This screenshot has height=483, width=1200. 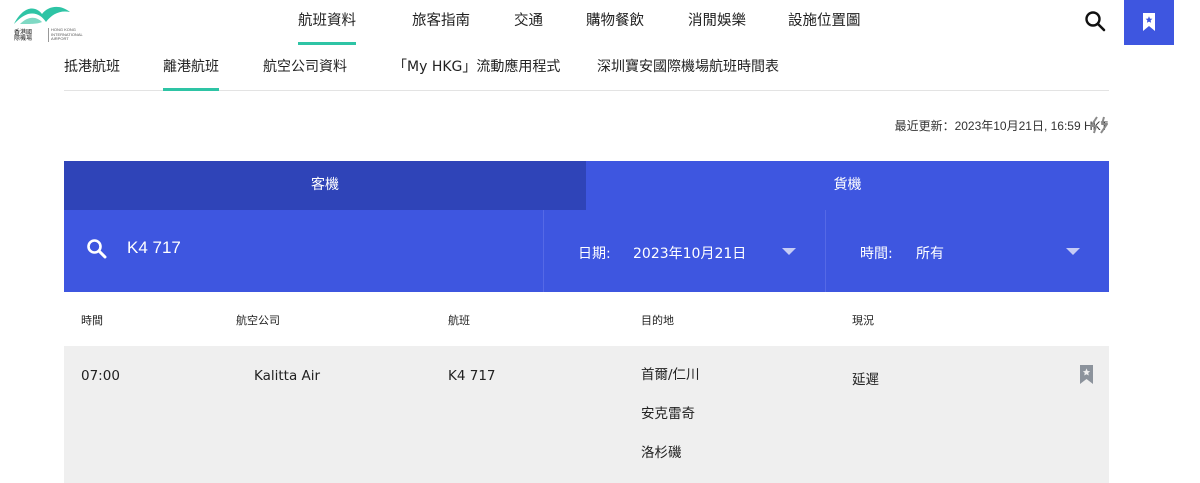 I want to click on time-select: 所有, so click(x=930, y=253).